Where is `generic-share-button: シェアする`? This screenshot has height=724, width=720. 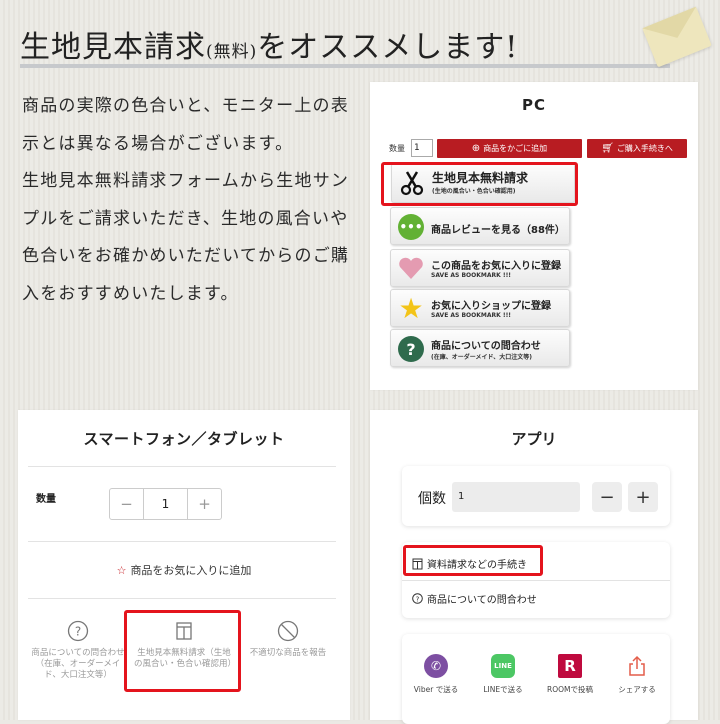 generic-share-button: シェアする is located at coordinates (637, 674).